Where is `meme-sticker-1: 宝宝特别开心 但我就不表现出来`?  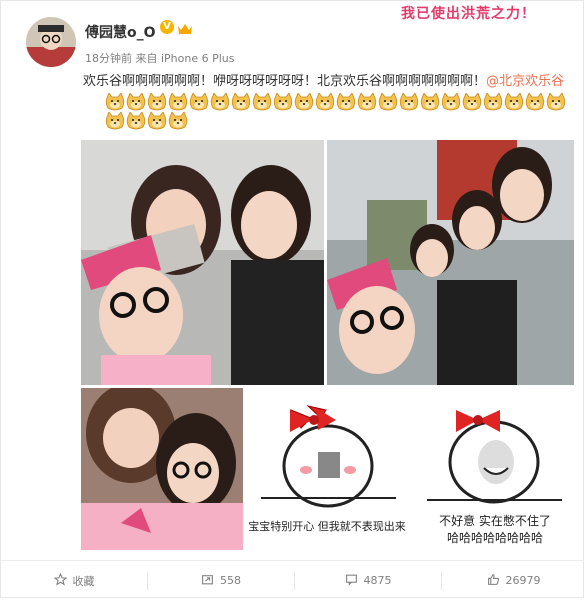
meme-sticker-1: 宝宝特别开心 但我就不表现出来 is located at coordinates (327, 469).